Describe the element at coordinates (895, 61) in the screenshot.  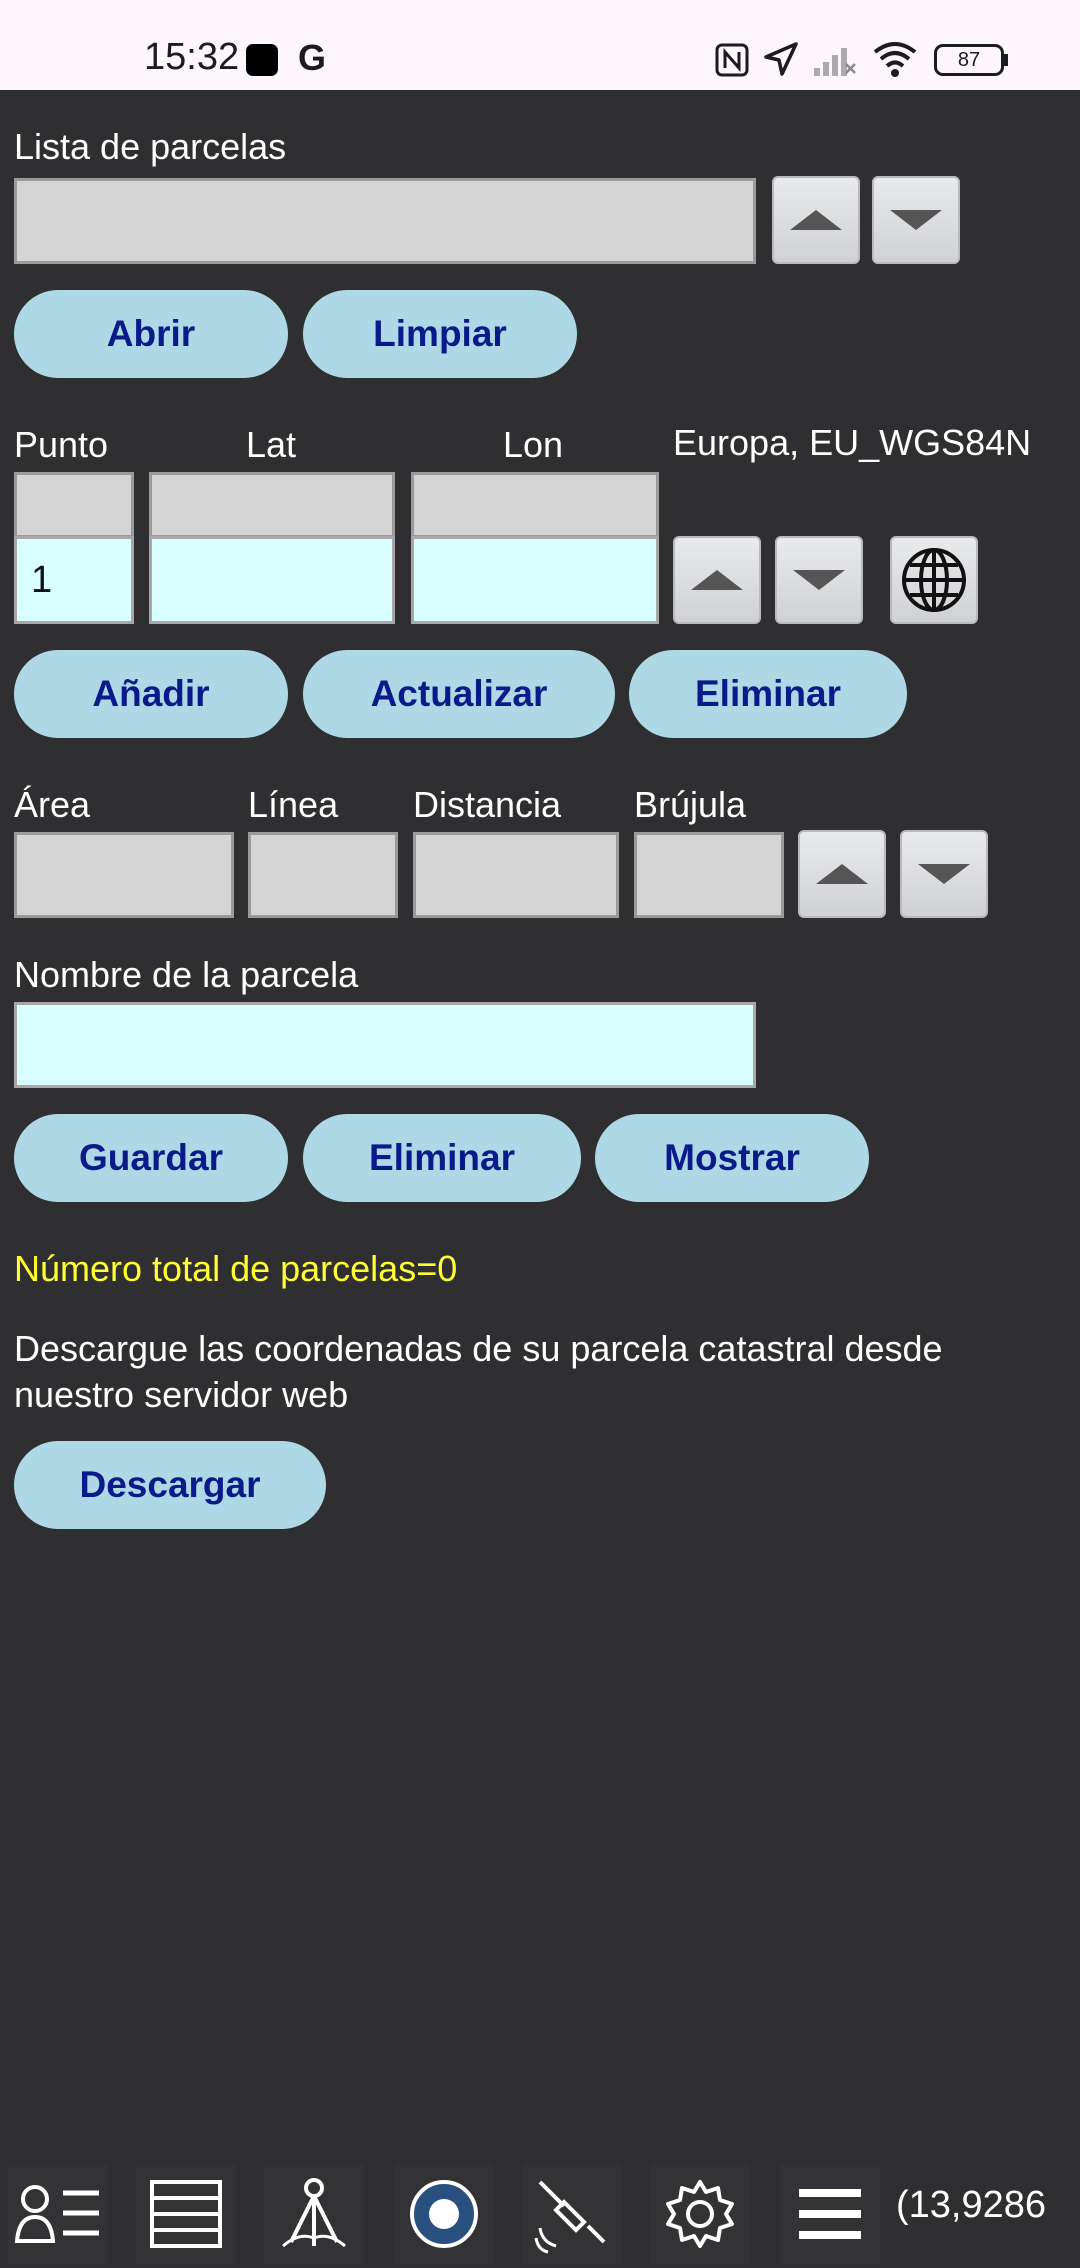
I see `wifi-icon` at that location.